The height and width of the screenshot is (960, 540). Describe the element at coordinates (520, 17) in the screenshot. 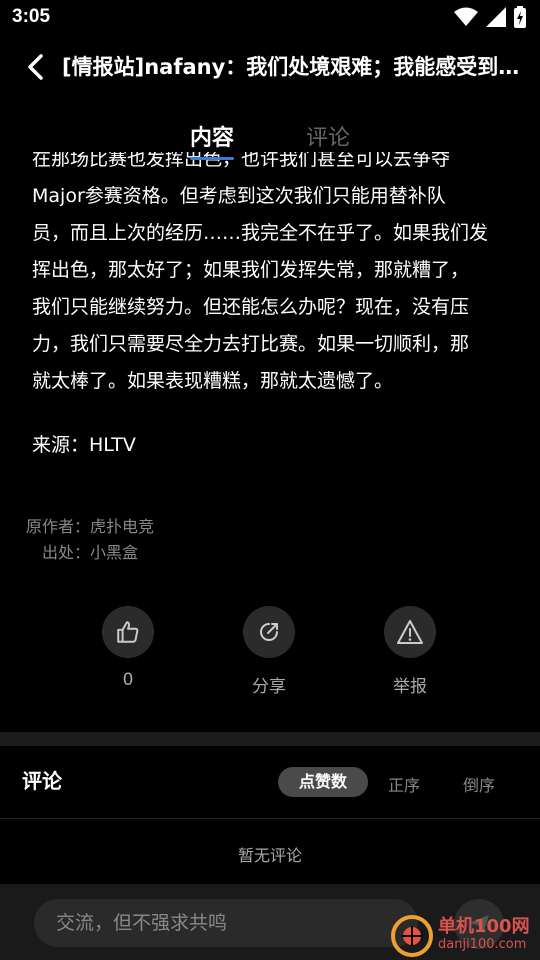

I see `battery-icon` at that location.